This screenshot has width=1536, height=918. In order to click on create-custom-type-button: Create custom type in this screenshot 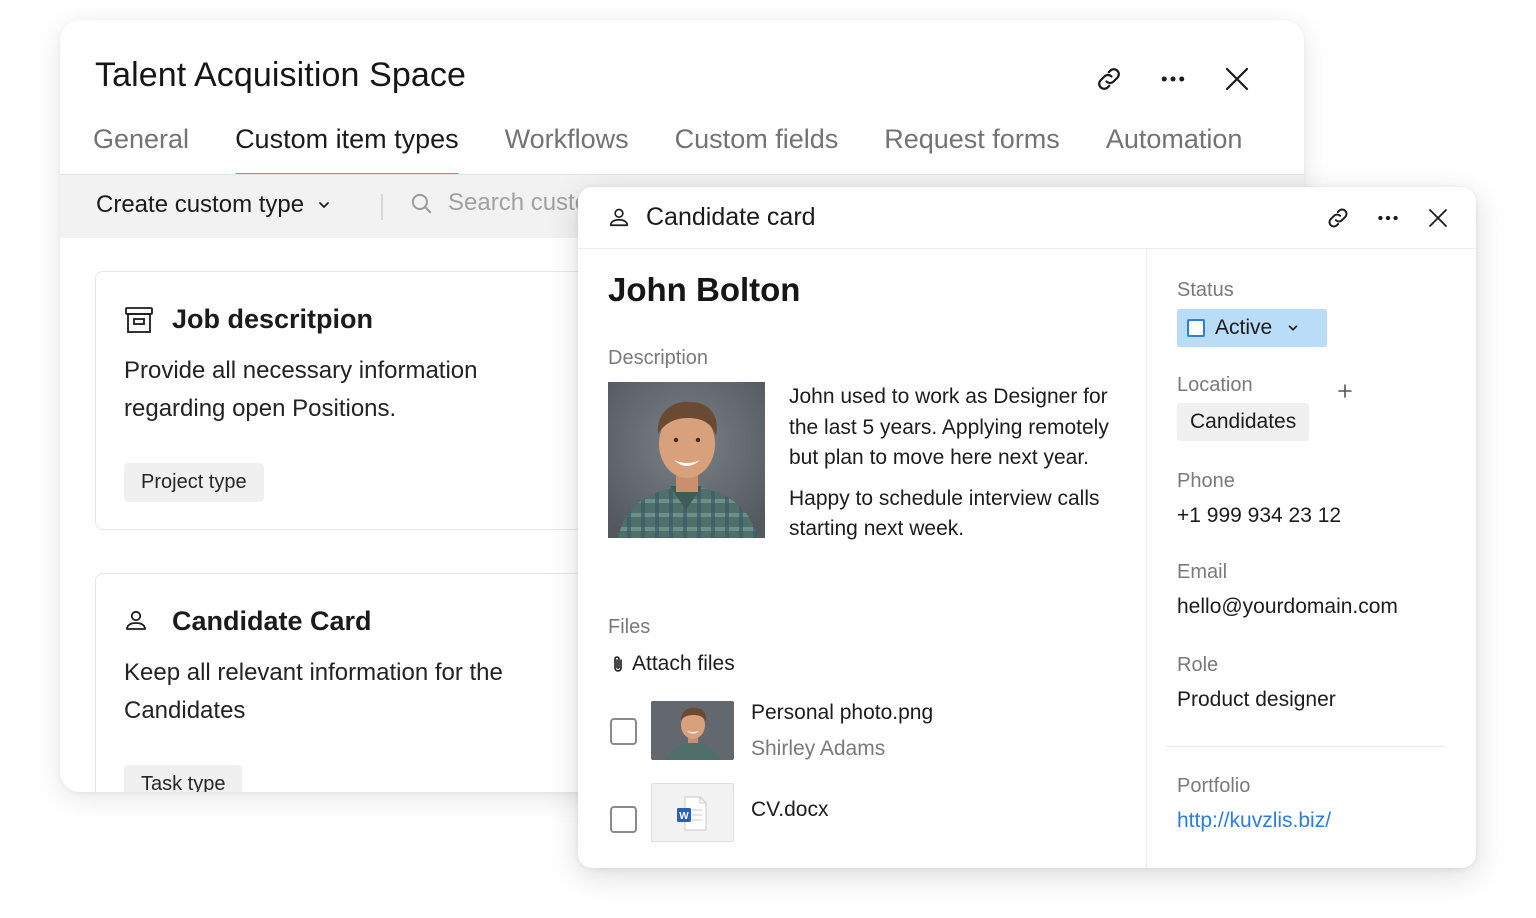, I will do `click(214, 205)`.